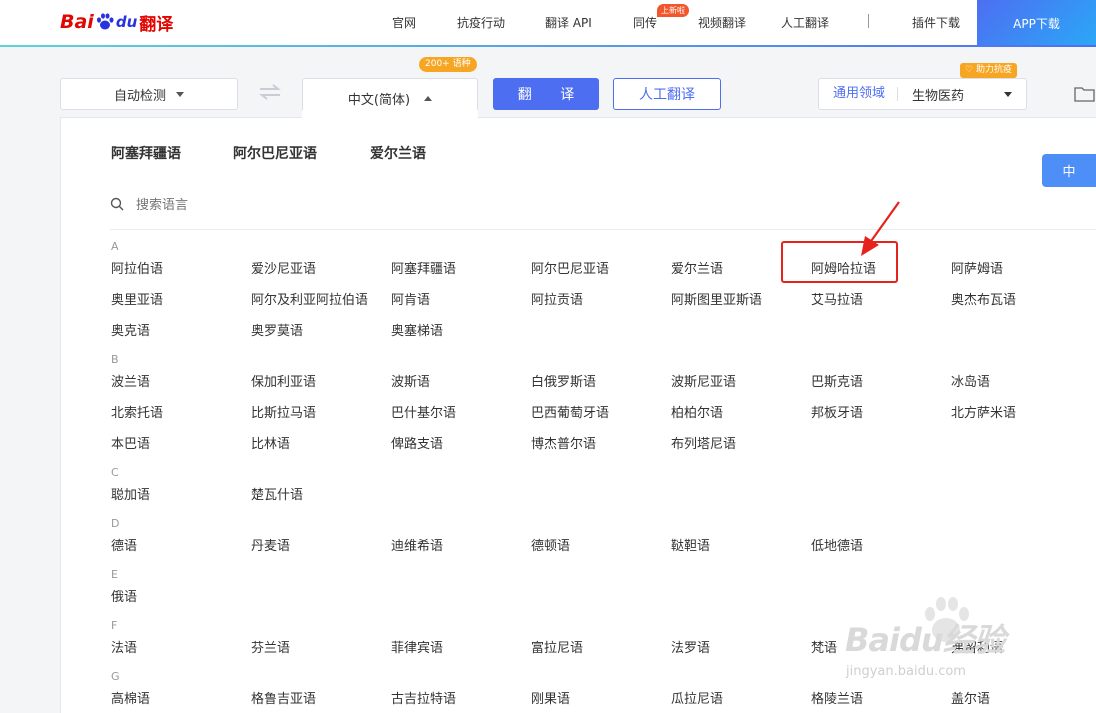  Describe the element at coordinates (568, 22) in the screenshot. I see `nav-translate-api: 翻译 API` at that location.